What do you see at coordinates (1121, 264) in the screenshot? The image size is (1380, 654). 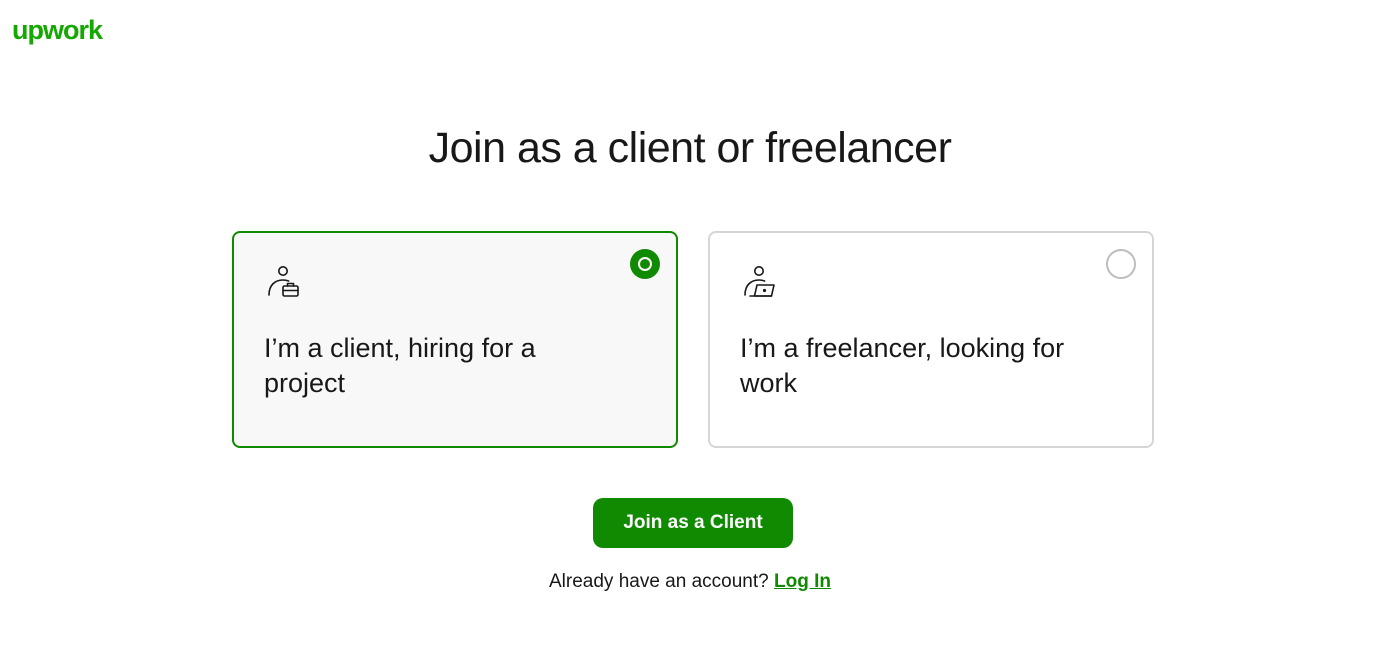 I see `freelancer-radio-button` at bounding box center [1121, 264].